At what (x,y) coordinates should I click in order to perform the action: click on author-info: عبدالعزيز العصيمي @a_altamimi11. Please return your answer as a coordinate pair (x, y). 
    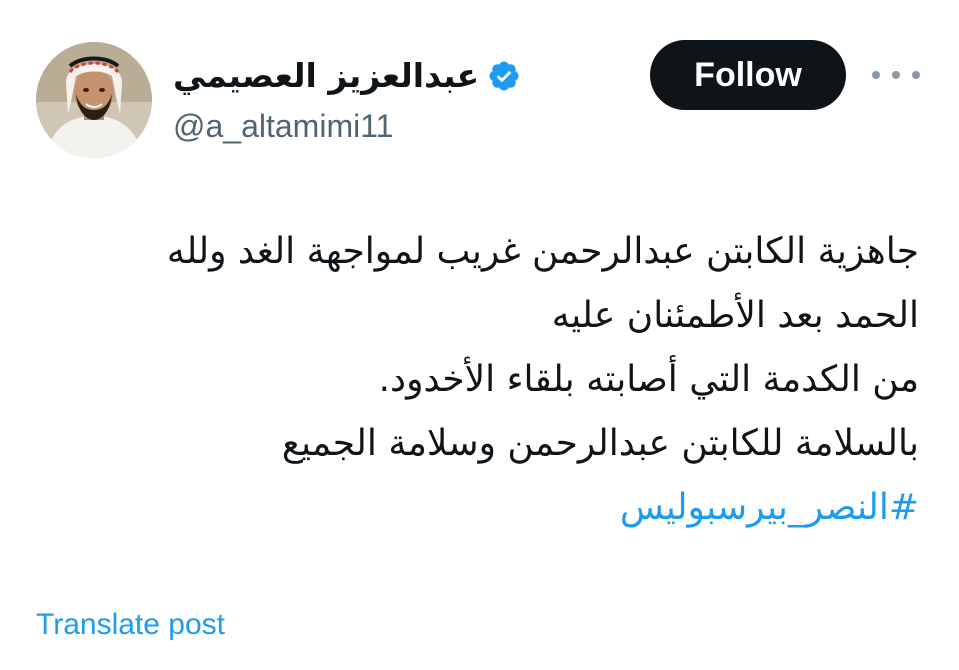
    Looking at the image, I should click on (347, 100).